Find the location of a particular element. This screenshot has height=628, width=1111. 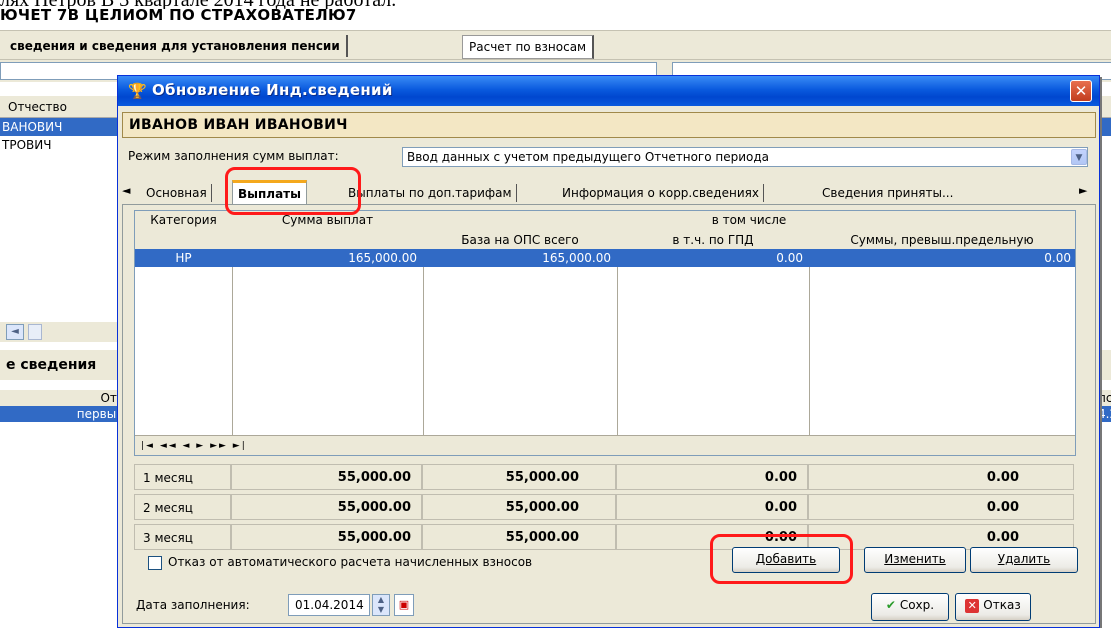

grid-navigator: |◄ ◄◄ ◄ ► ►► ►| is located at coordinates (605, 445).